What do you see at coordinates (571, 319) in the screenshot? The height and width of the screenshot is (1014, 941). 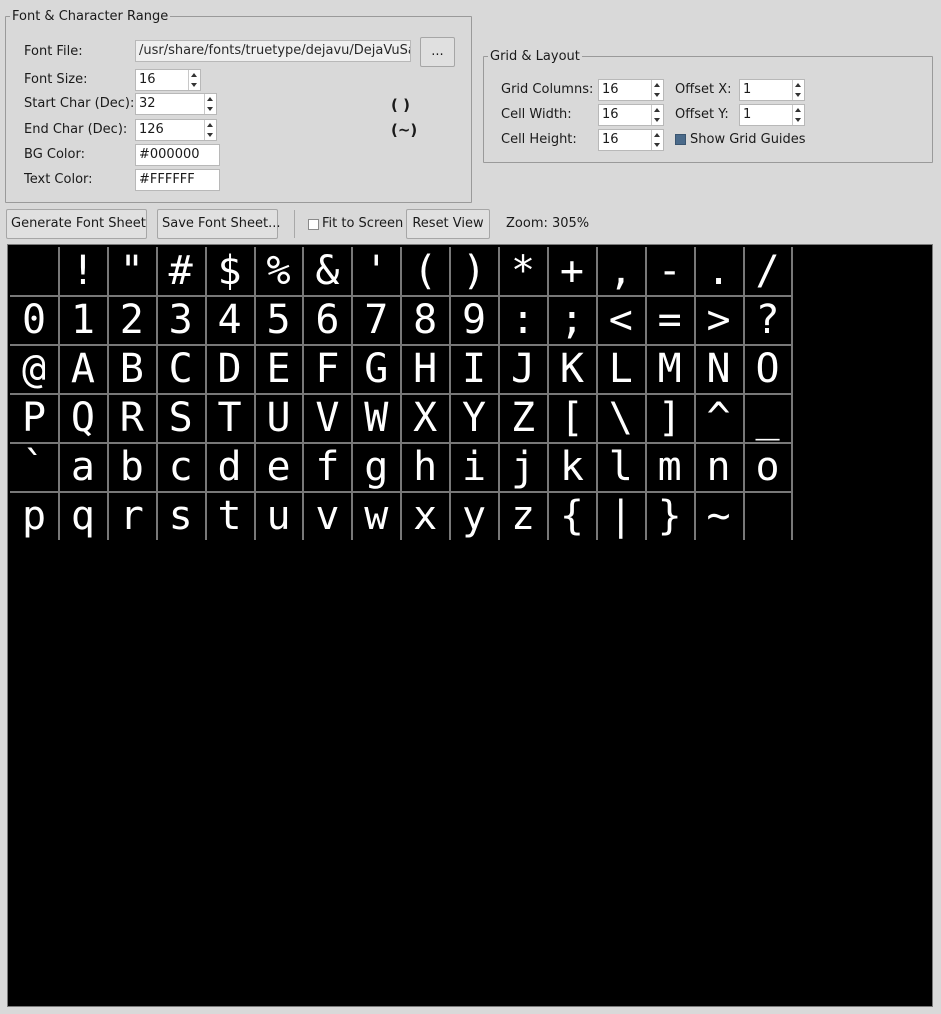 I see `glyph-cell: ;` at bounding box center [571, 319].